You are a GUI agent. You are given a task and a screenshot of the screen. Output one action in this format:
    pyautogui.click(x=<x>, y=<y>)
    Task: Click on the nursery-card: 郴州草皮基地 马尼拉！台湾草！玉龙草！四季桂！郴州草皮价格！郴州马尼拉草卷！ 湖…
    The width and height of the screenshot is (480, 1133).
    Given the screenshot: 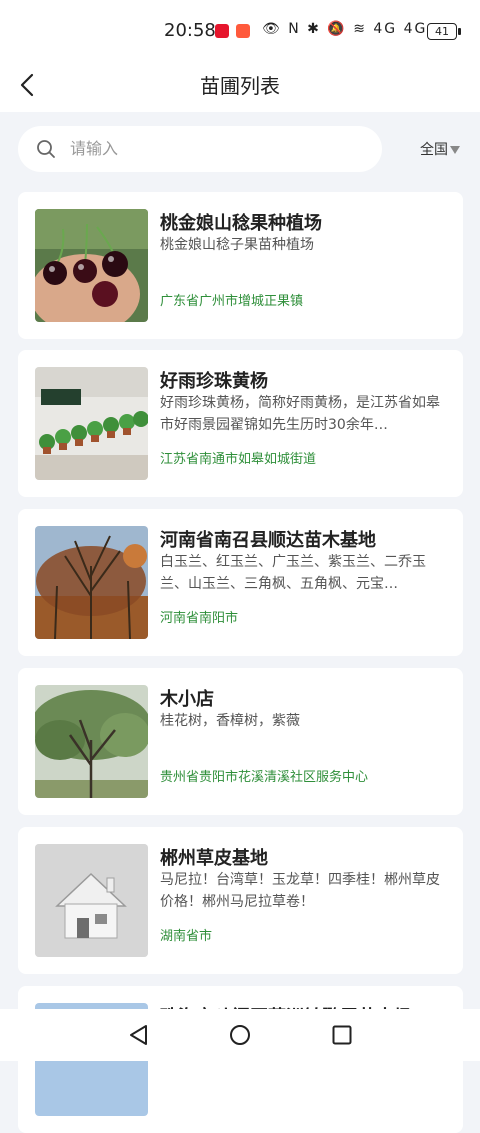 What is the action you would take?
    pyautogui.click(x=240, y=900)
    